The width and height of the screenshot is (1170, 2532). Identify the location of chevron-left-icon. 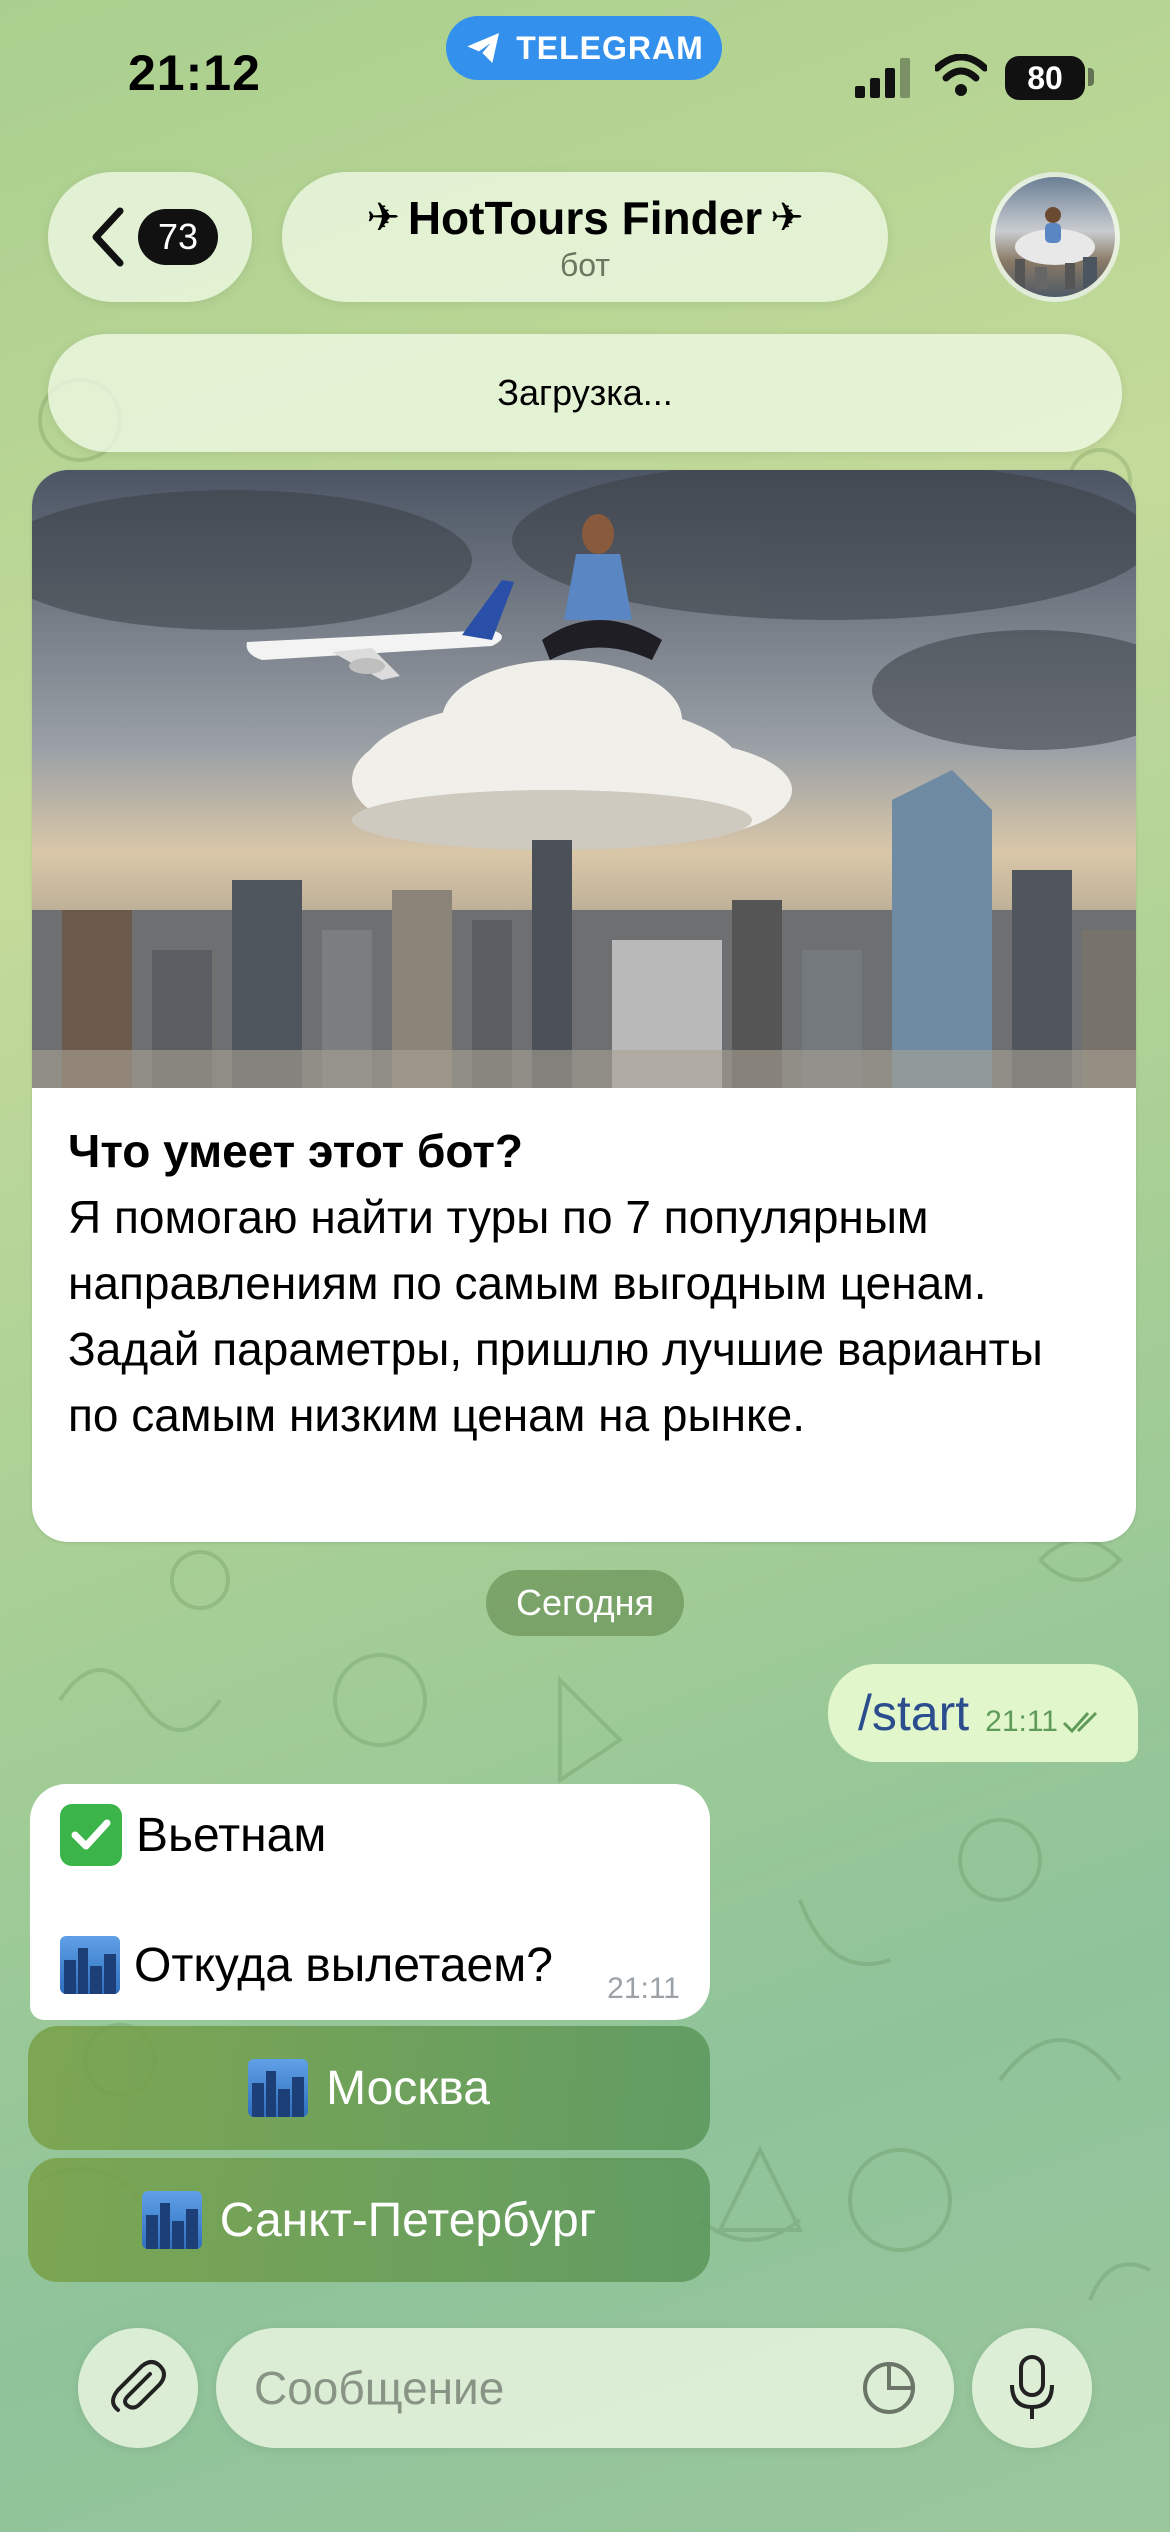
(108, 237).